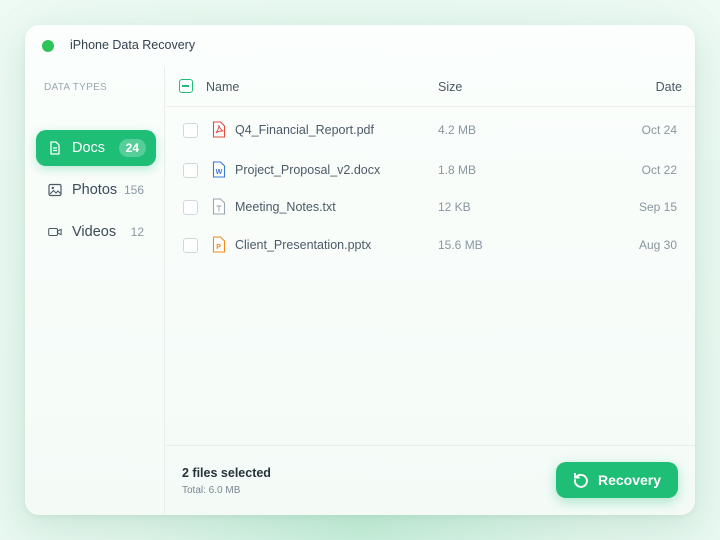 The image size is (720, 540). What do you see at coordinates (659, 170) in the screenshot?
I see `file-date: Oct 22` at bounding box center [659, 170].